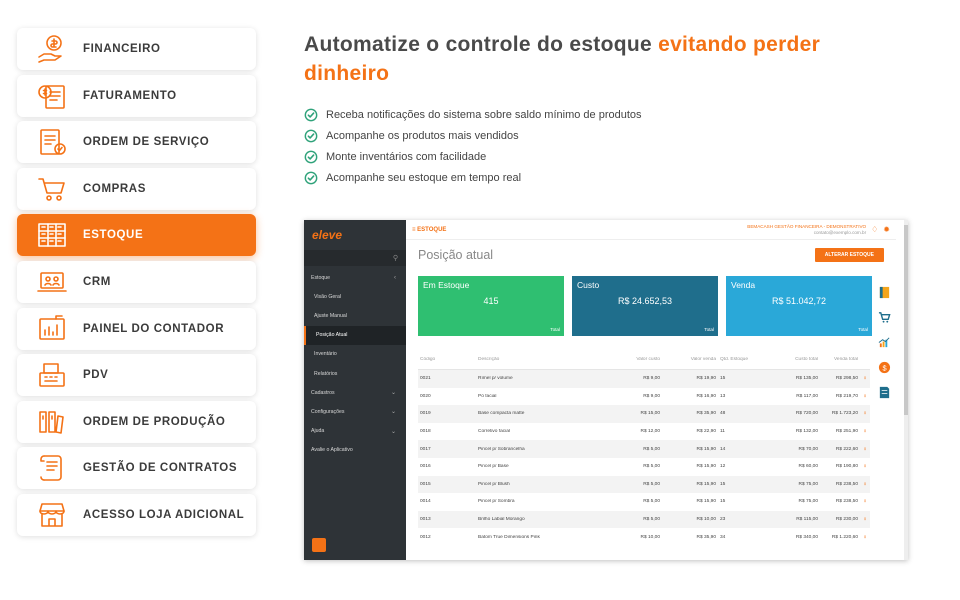 The width and height of the screenshot is (960, 600). What do you see at coordinates (425, 520) in the screenshot?
I see `table-cell: 0013` at bounding box center [425, 520].